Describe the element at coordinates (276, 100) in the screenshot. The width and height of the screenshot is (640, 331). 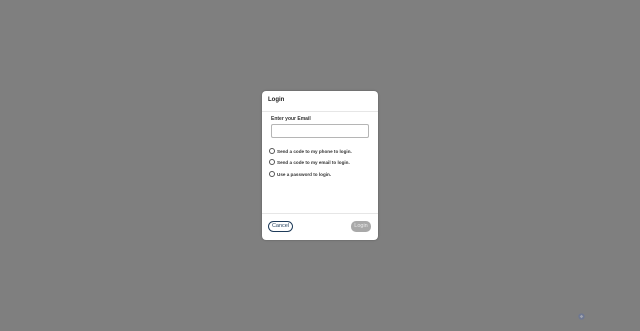
I see `dialog-title: Login` at that location.